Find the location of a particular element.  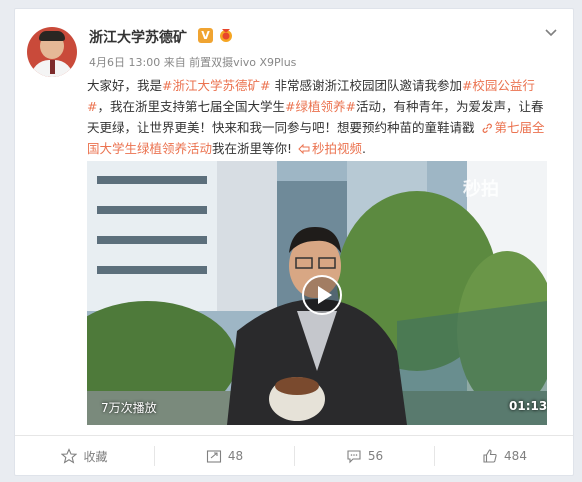

repost-count: 48 is located at coordinates (235, 456).